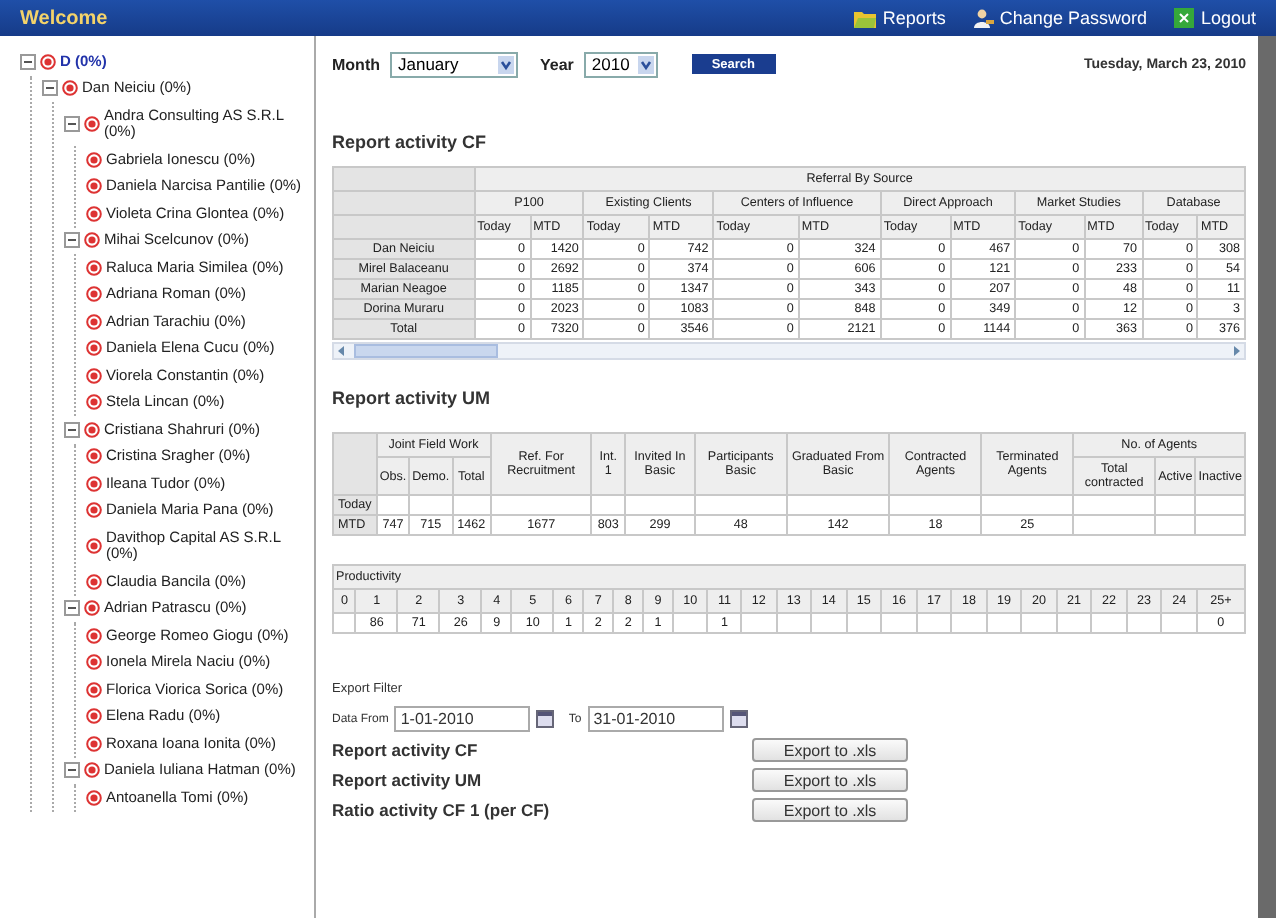 The width and height of the screenshot is (1276, 918). What do you see at coordinates (64, 18) in the screenshot?
I see `page-title: Welcome` at bounding box center [64, 18].